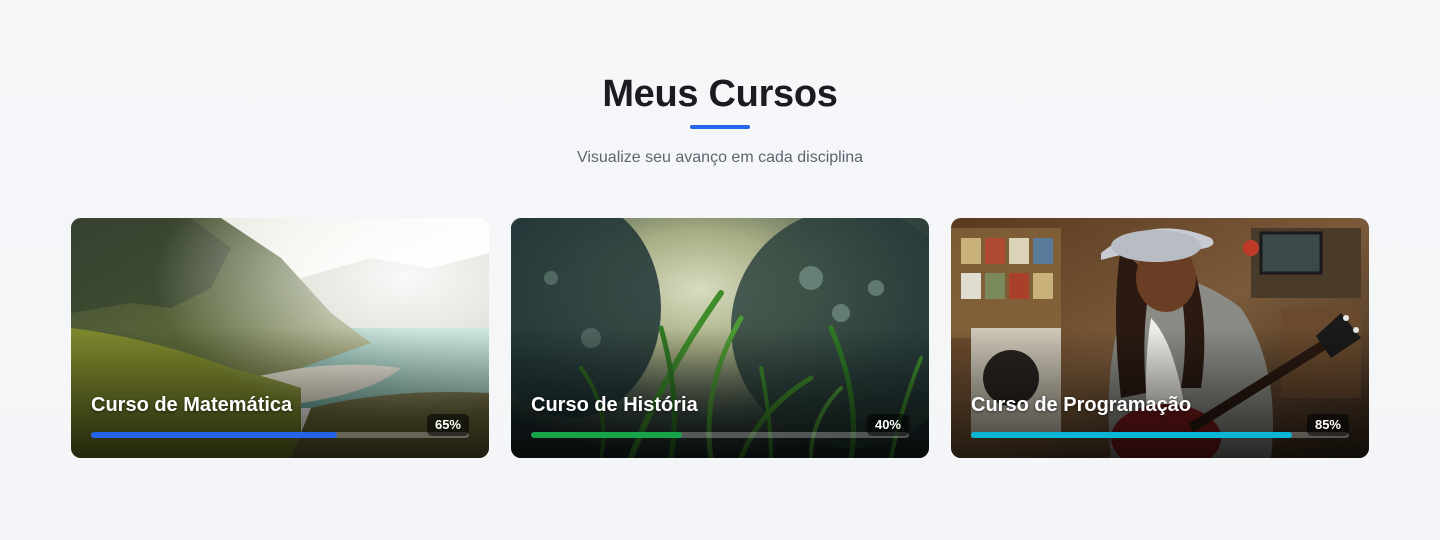 The height and width of the screenshot is (540, 1440). I want to click on course-title: Curso de Matemática, so click(192, 405).